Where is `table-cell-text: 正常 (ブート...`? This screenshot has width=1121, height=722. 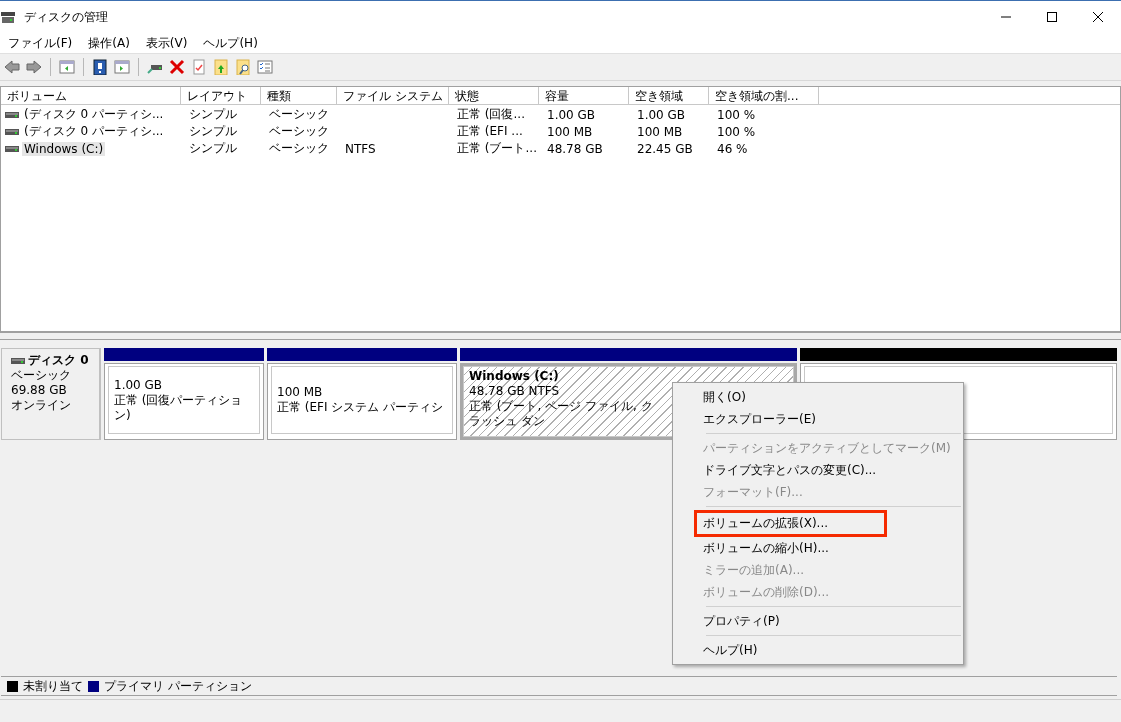
table-cell-text: 正常 (ブート... is located at coordinates (497, 148).